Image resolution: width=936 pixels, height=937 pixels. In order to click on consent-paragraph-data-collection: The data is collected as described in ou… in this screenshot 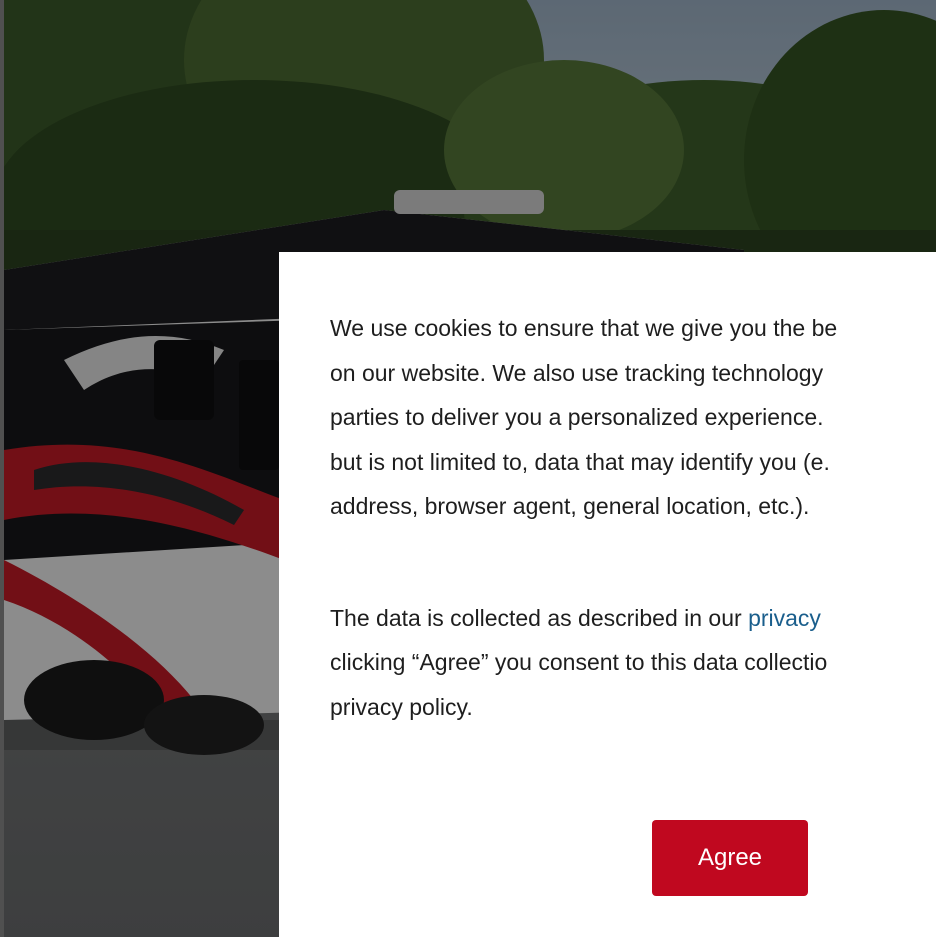, I will do `click(633, 663)`.